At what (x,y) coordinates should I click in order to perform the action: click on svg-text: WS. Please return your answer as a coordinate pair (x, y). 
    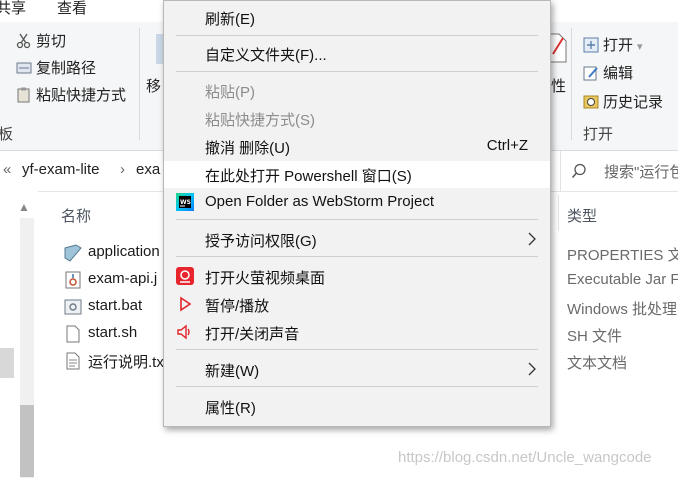
    Looking at the image, I should click on (185, 202).